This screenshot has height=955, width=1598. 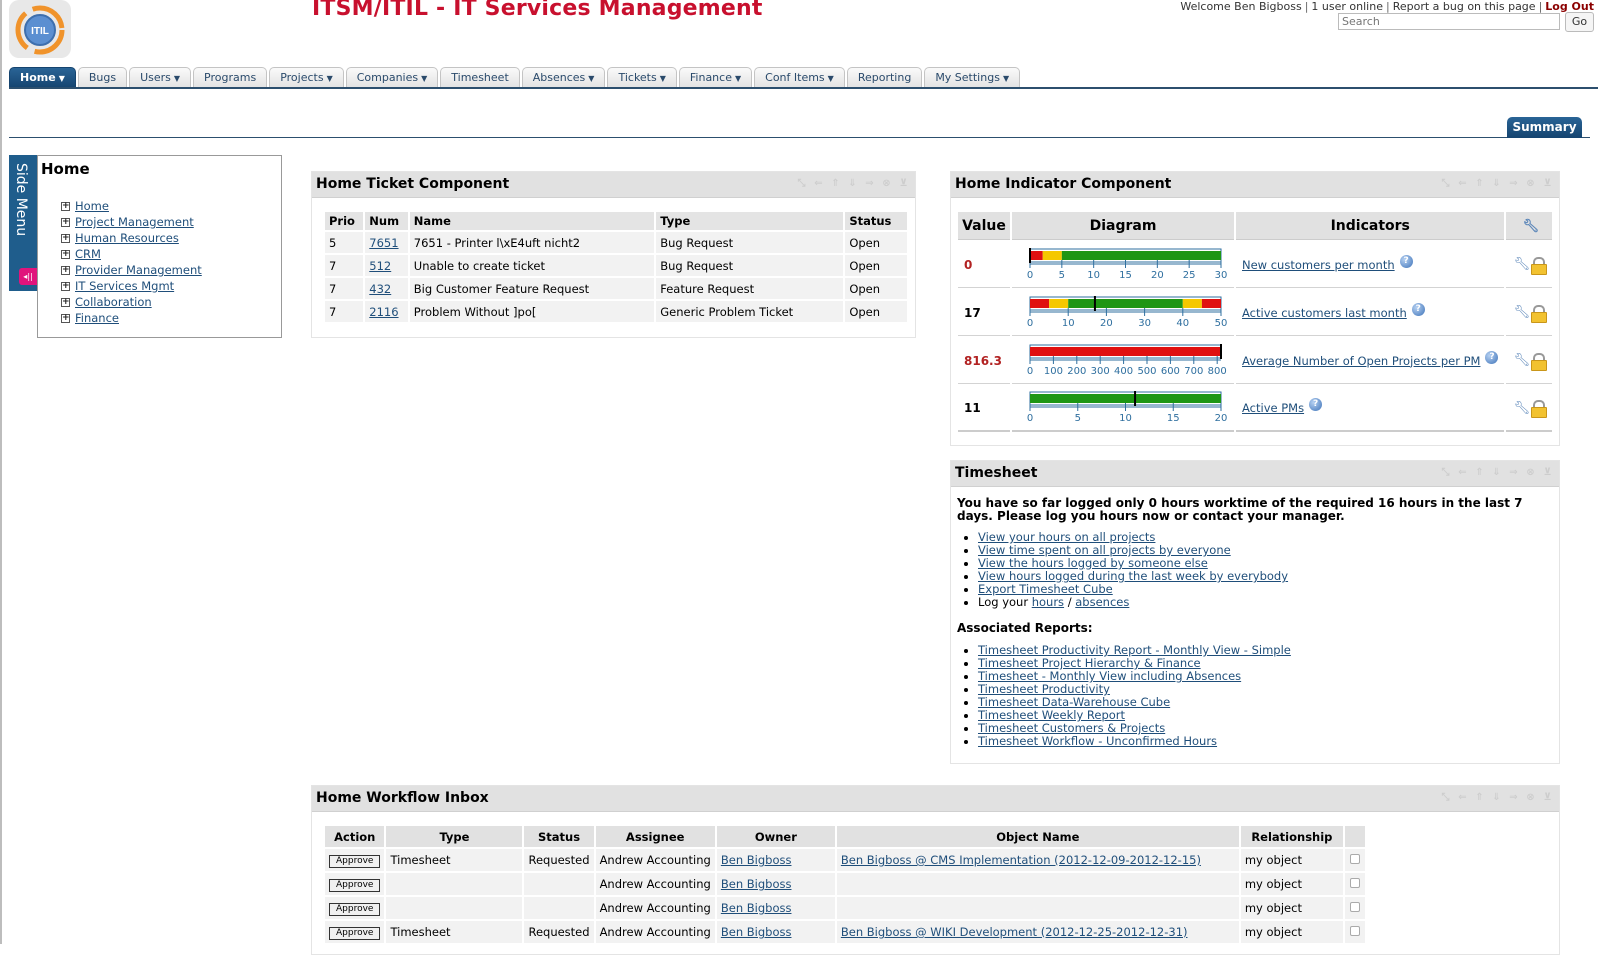 I want to click on report-link: Timesheet Weekly Report, so click(x=1051, y=715).